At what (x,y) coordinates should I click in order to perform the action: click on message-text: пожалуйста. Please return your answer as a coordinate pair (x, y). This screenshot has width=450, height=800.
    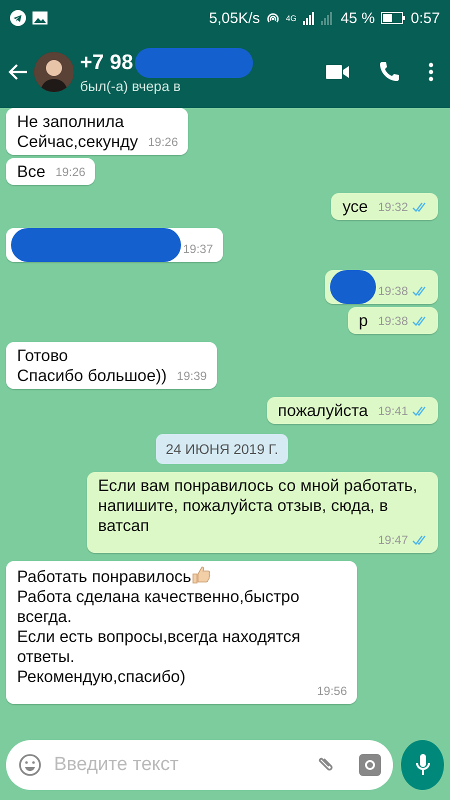
    Looking at the image, I should click on (323, 411).